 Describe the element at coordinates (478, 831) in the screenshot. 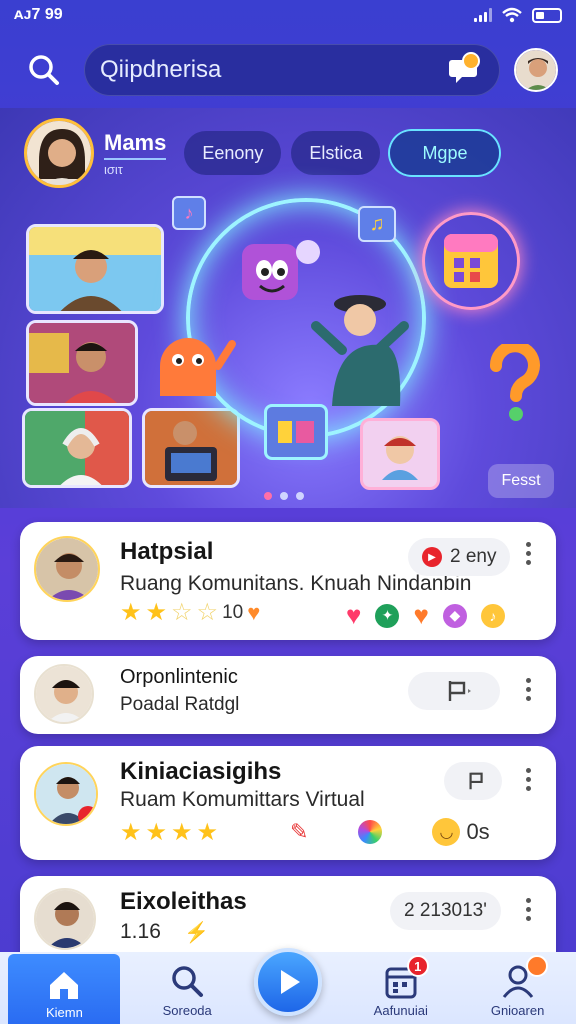

I see `rating-value: 0s` at that location.